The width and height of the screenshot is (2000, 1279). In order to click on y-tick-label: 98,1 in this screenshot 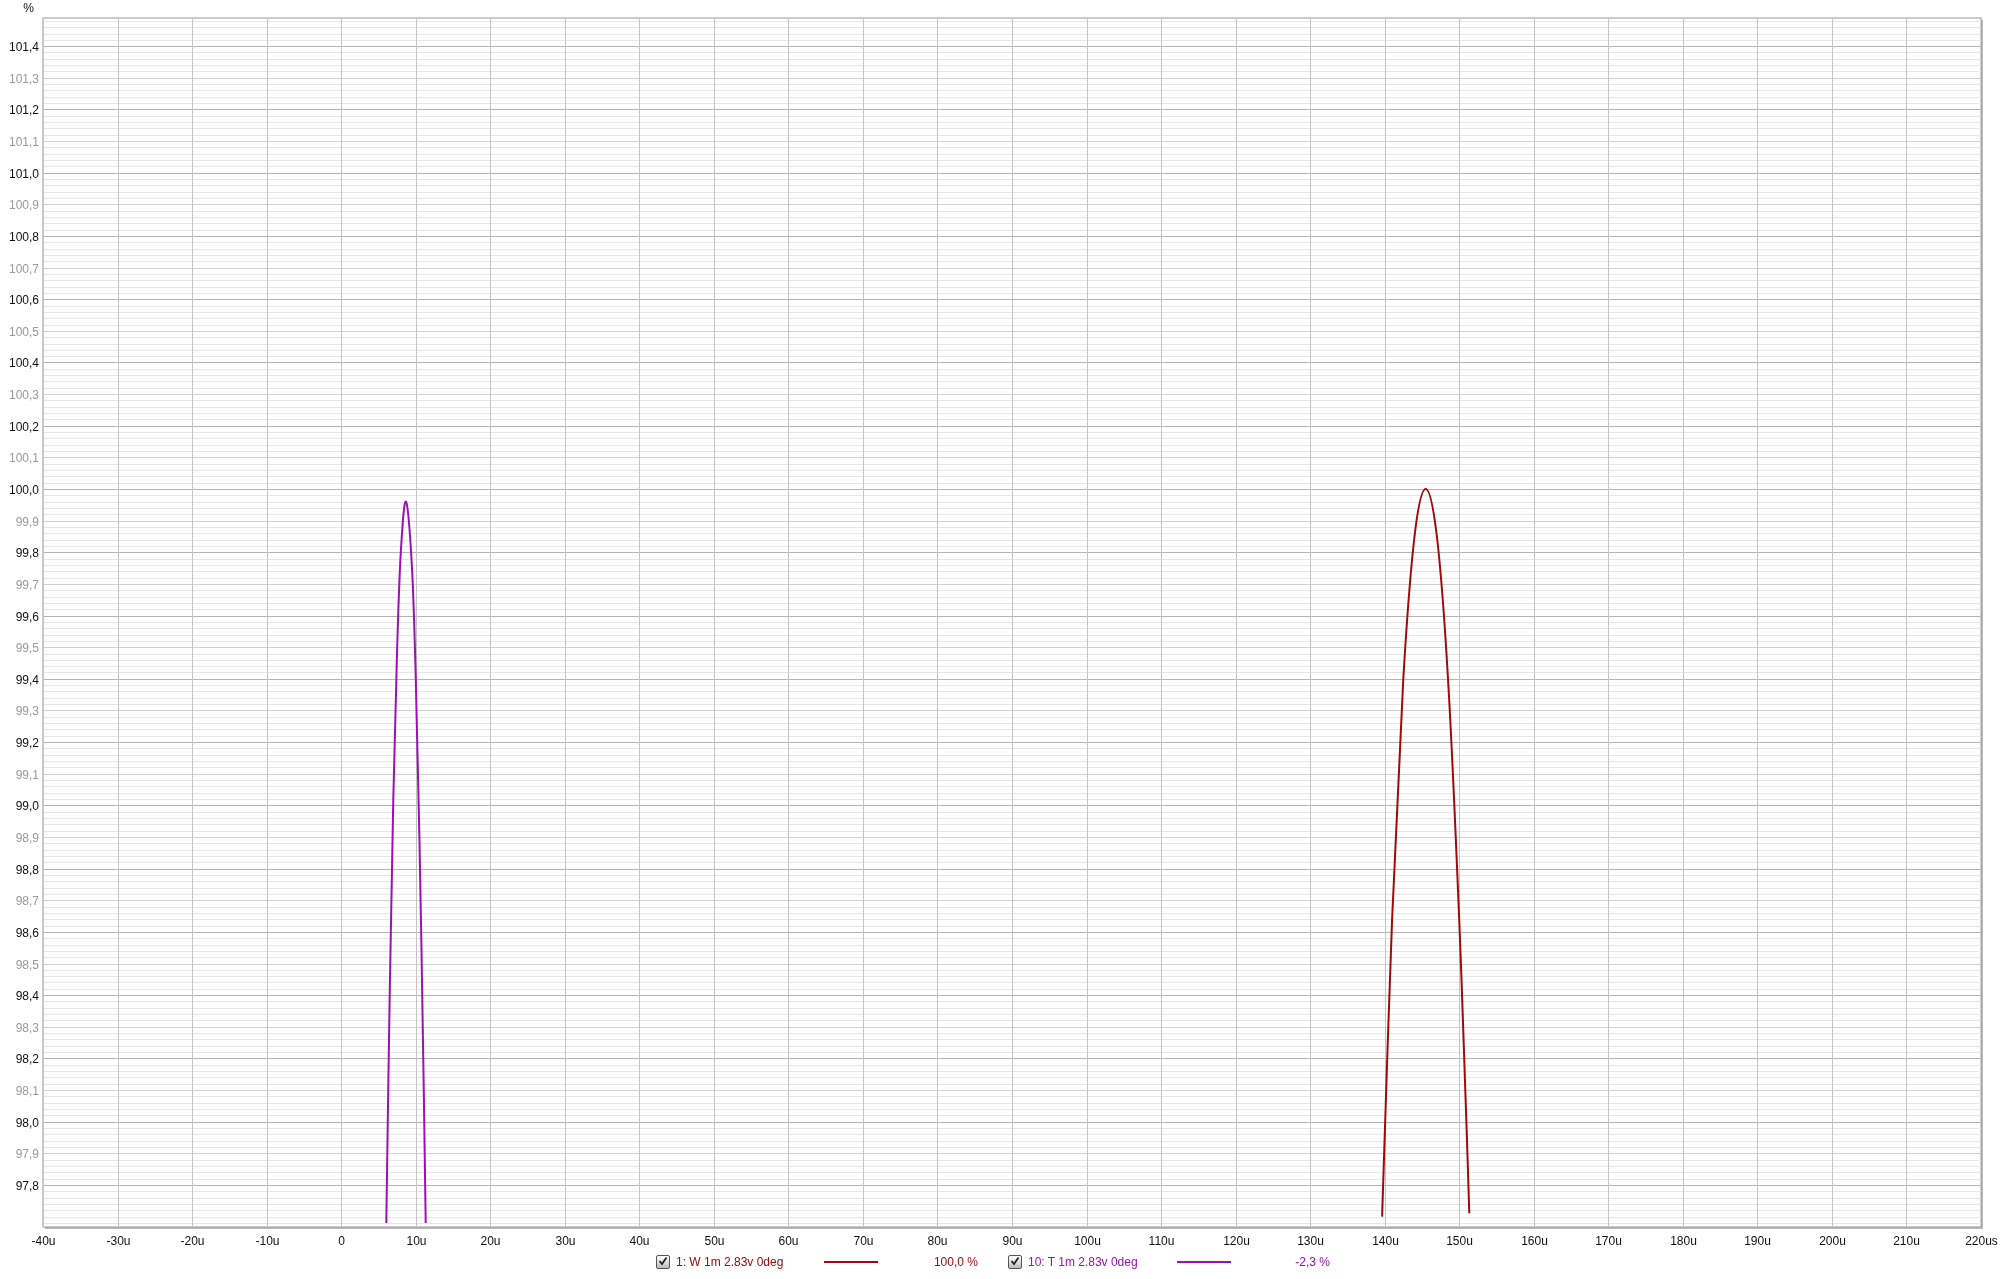, I will do `click(27, 1090)`.